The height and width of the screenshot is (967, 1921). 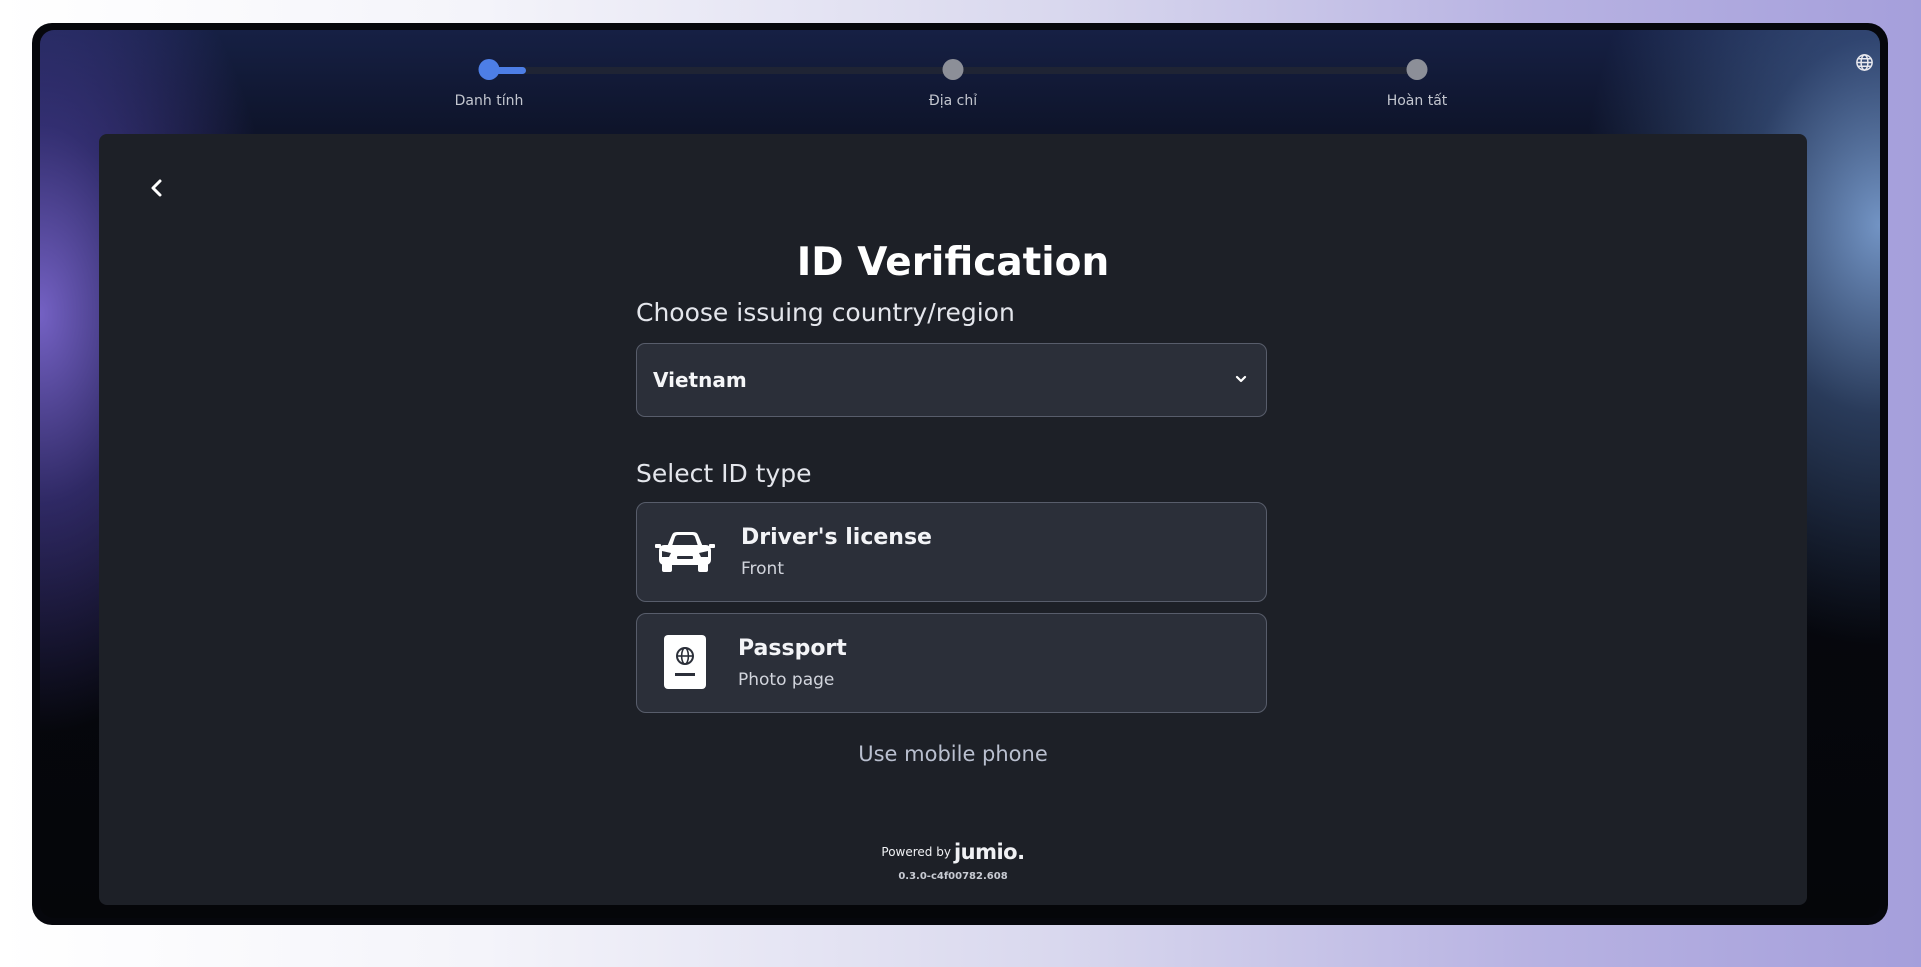 What do you see at coordinates (825, 312) in the screenshot?
I see `country-label: Choose issuing country/region` at bounding box center [825, 312].